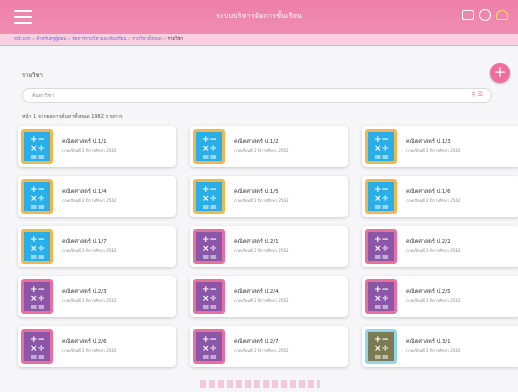 The image size is (518, 392). I want to click on app-title: ระบบบริหารจัดการชั้นเรียน, so click(259, 16).